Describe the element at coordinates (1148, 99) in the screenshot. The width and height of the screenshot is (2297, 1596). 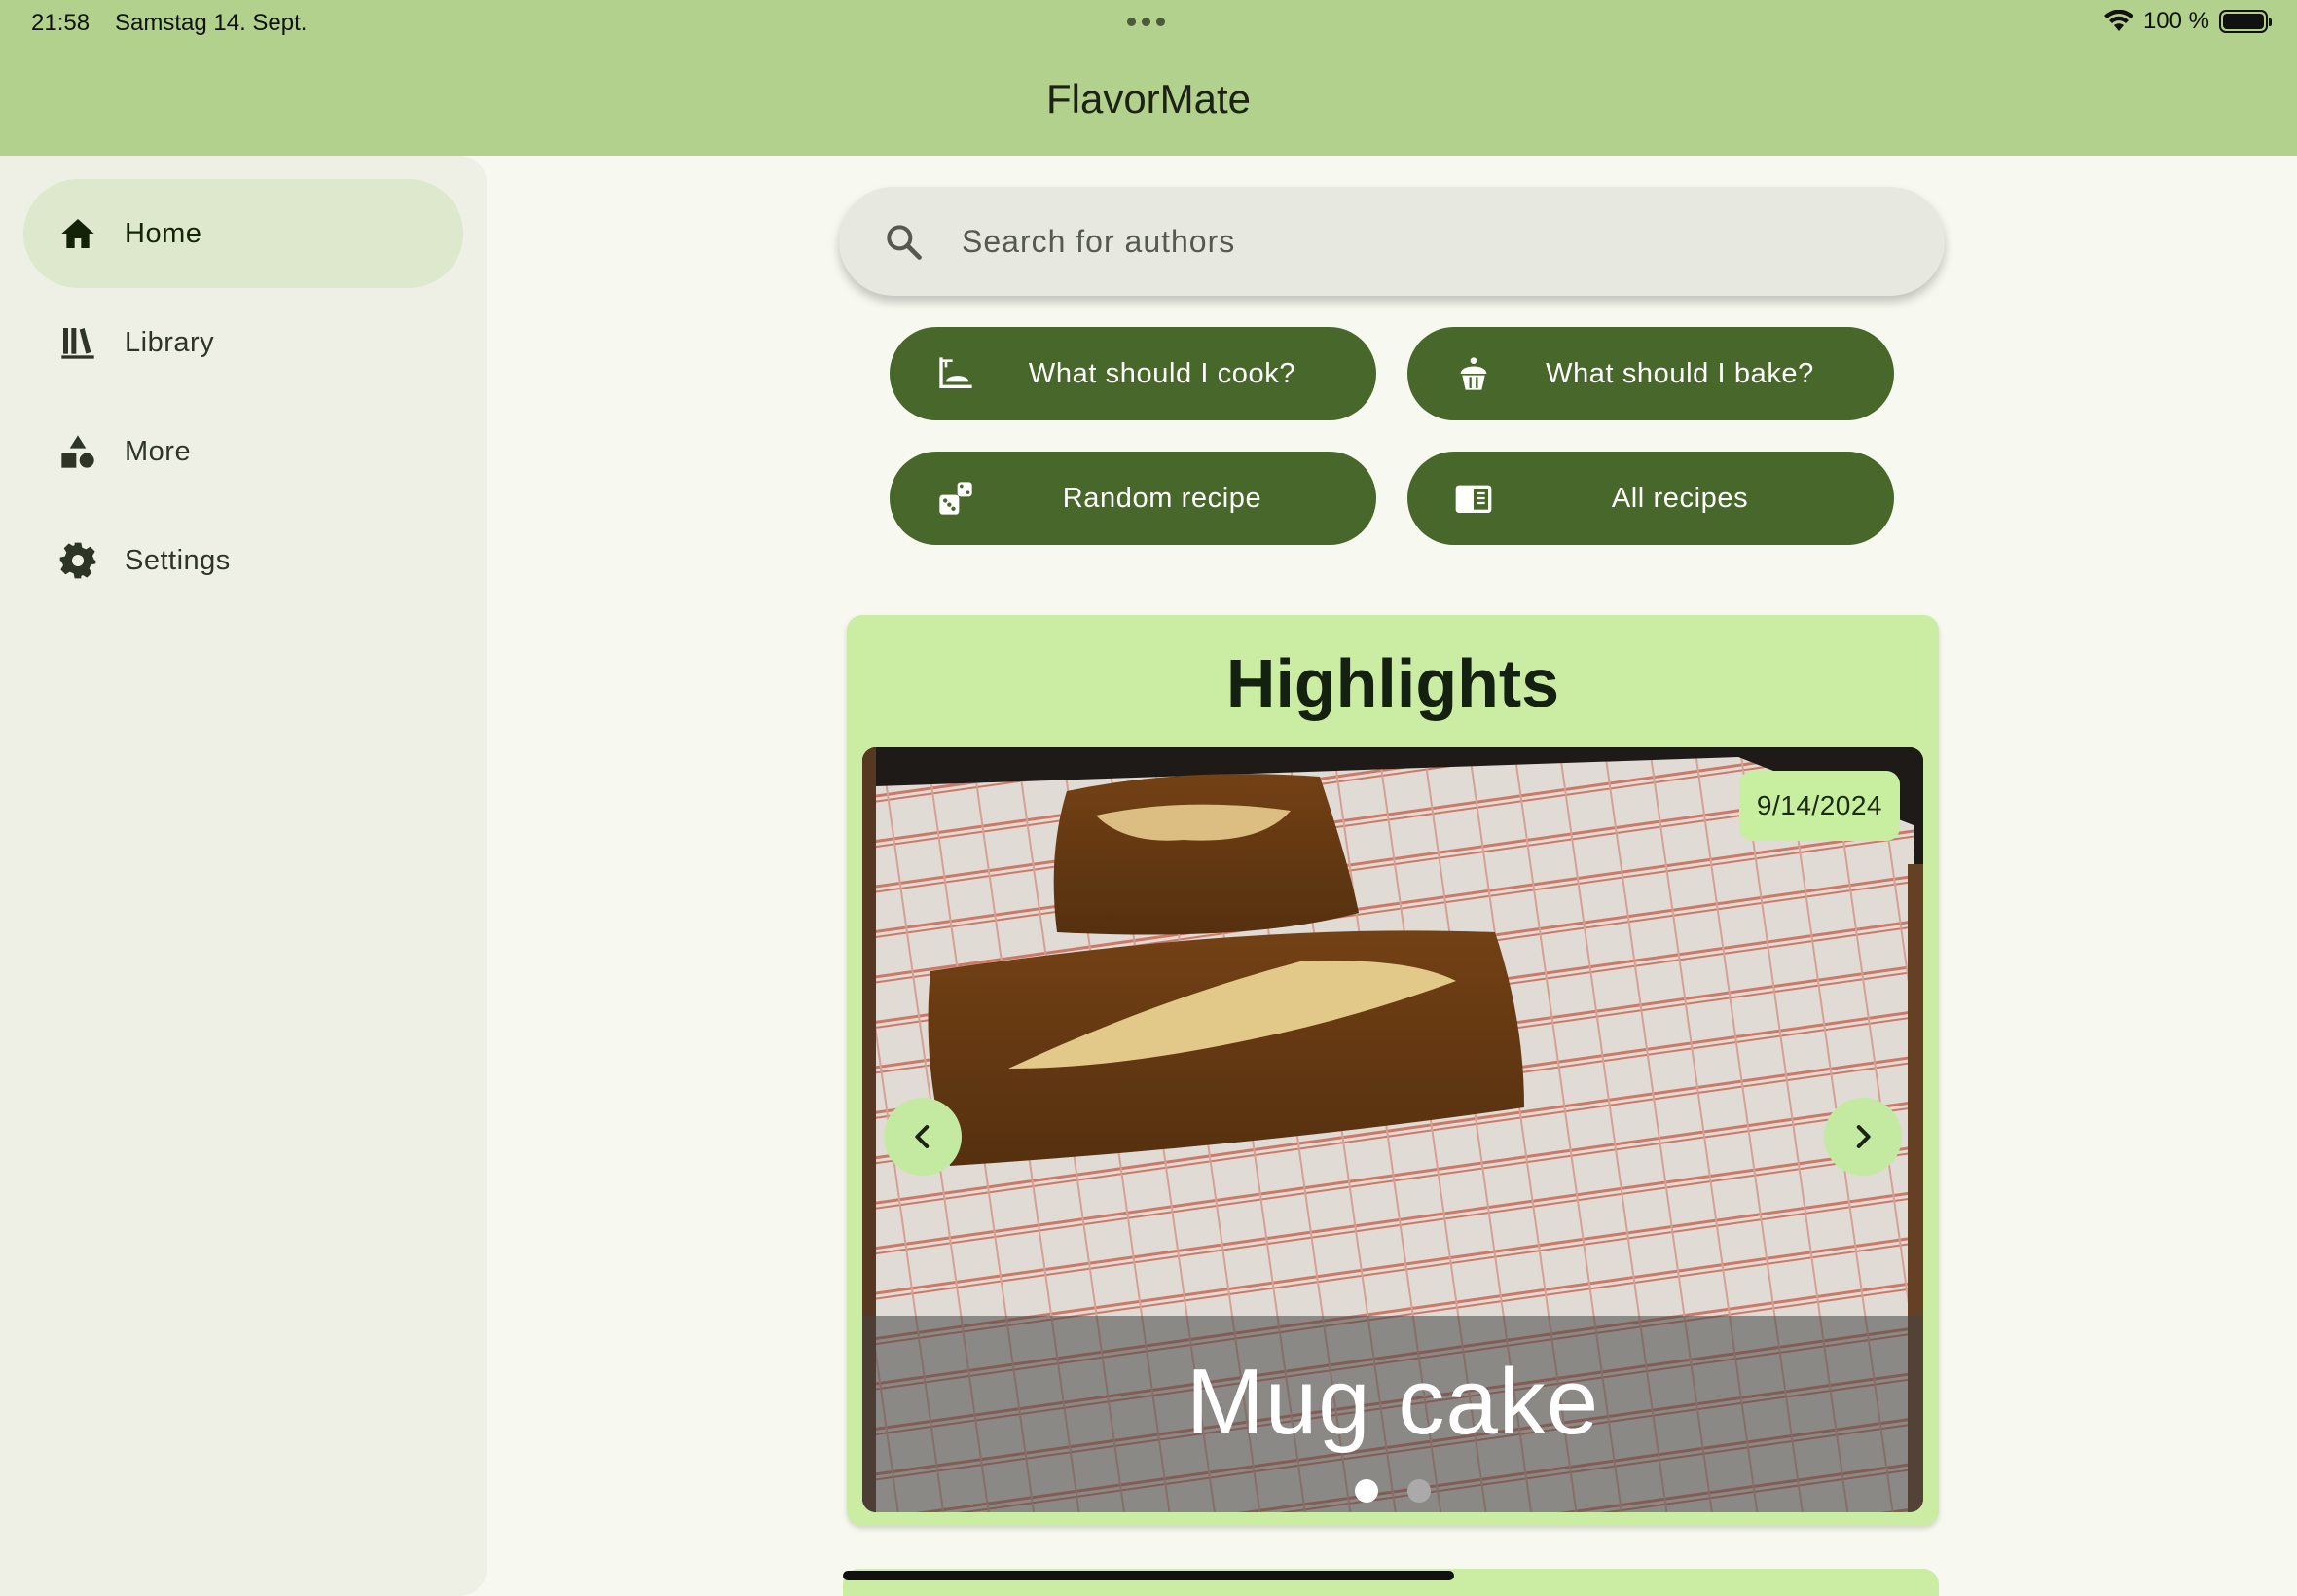
I see `app-title: FlavorMate` at that location.